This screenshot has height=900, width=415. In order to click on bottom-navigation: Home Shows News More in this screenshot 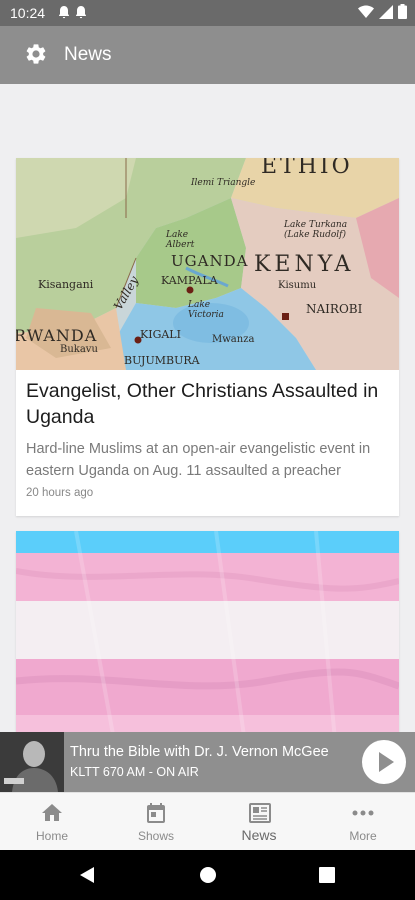, I will do `click(207, 821)`.